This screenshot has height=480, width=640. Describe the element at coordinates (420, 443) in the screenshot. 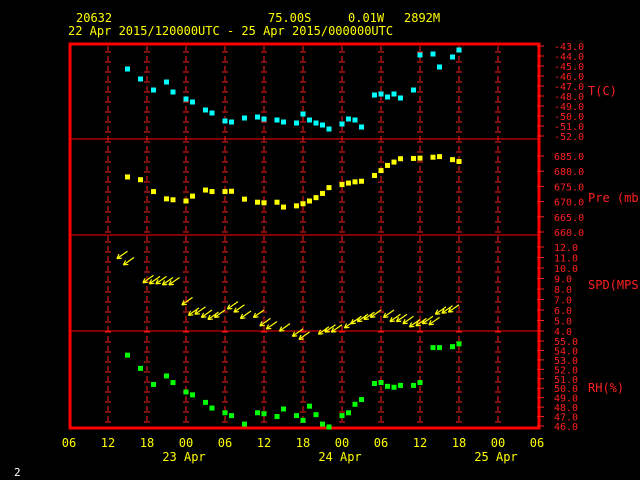

I see `x-tick-label: 12` at that location.